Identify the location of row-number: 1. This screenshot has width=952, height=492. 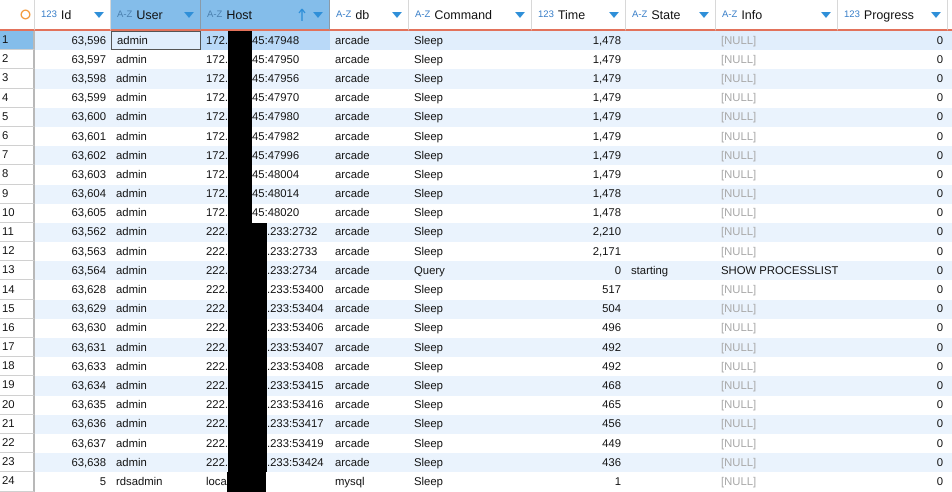
(17, 40).